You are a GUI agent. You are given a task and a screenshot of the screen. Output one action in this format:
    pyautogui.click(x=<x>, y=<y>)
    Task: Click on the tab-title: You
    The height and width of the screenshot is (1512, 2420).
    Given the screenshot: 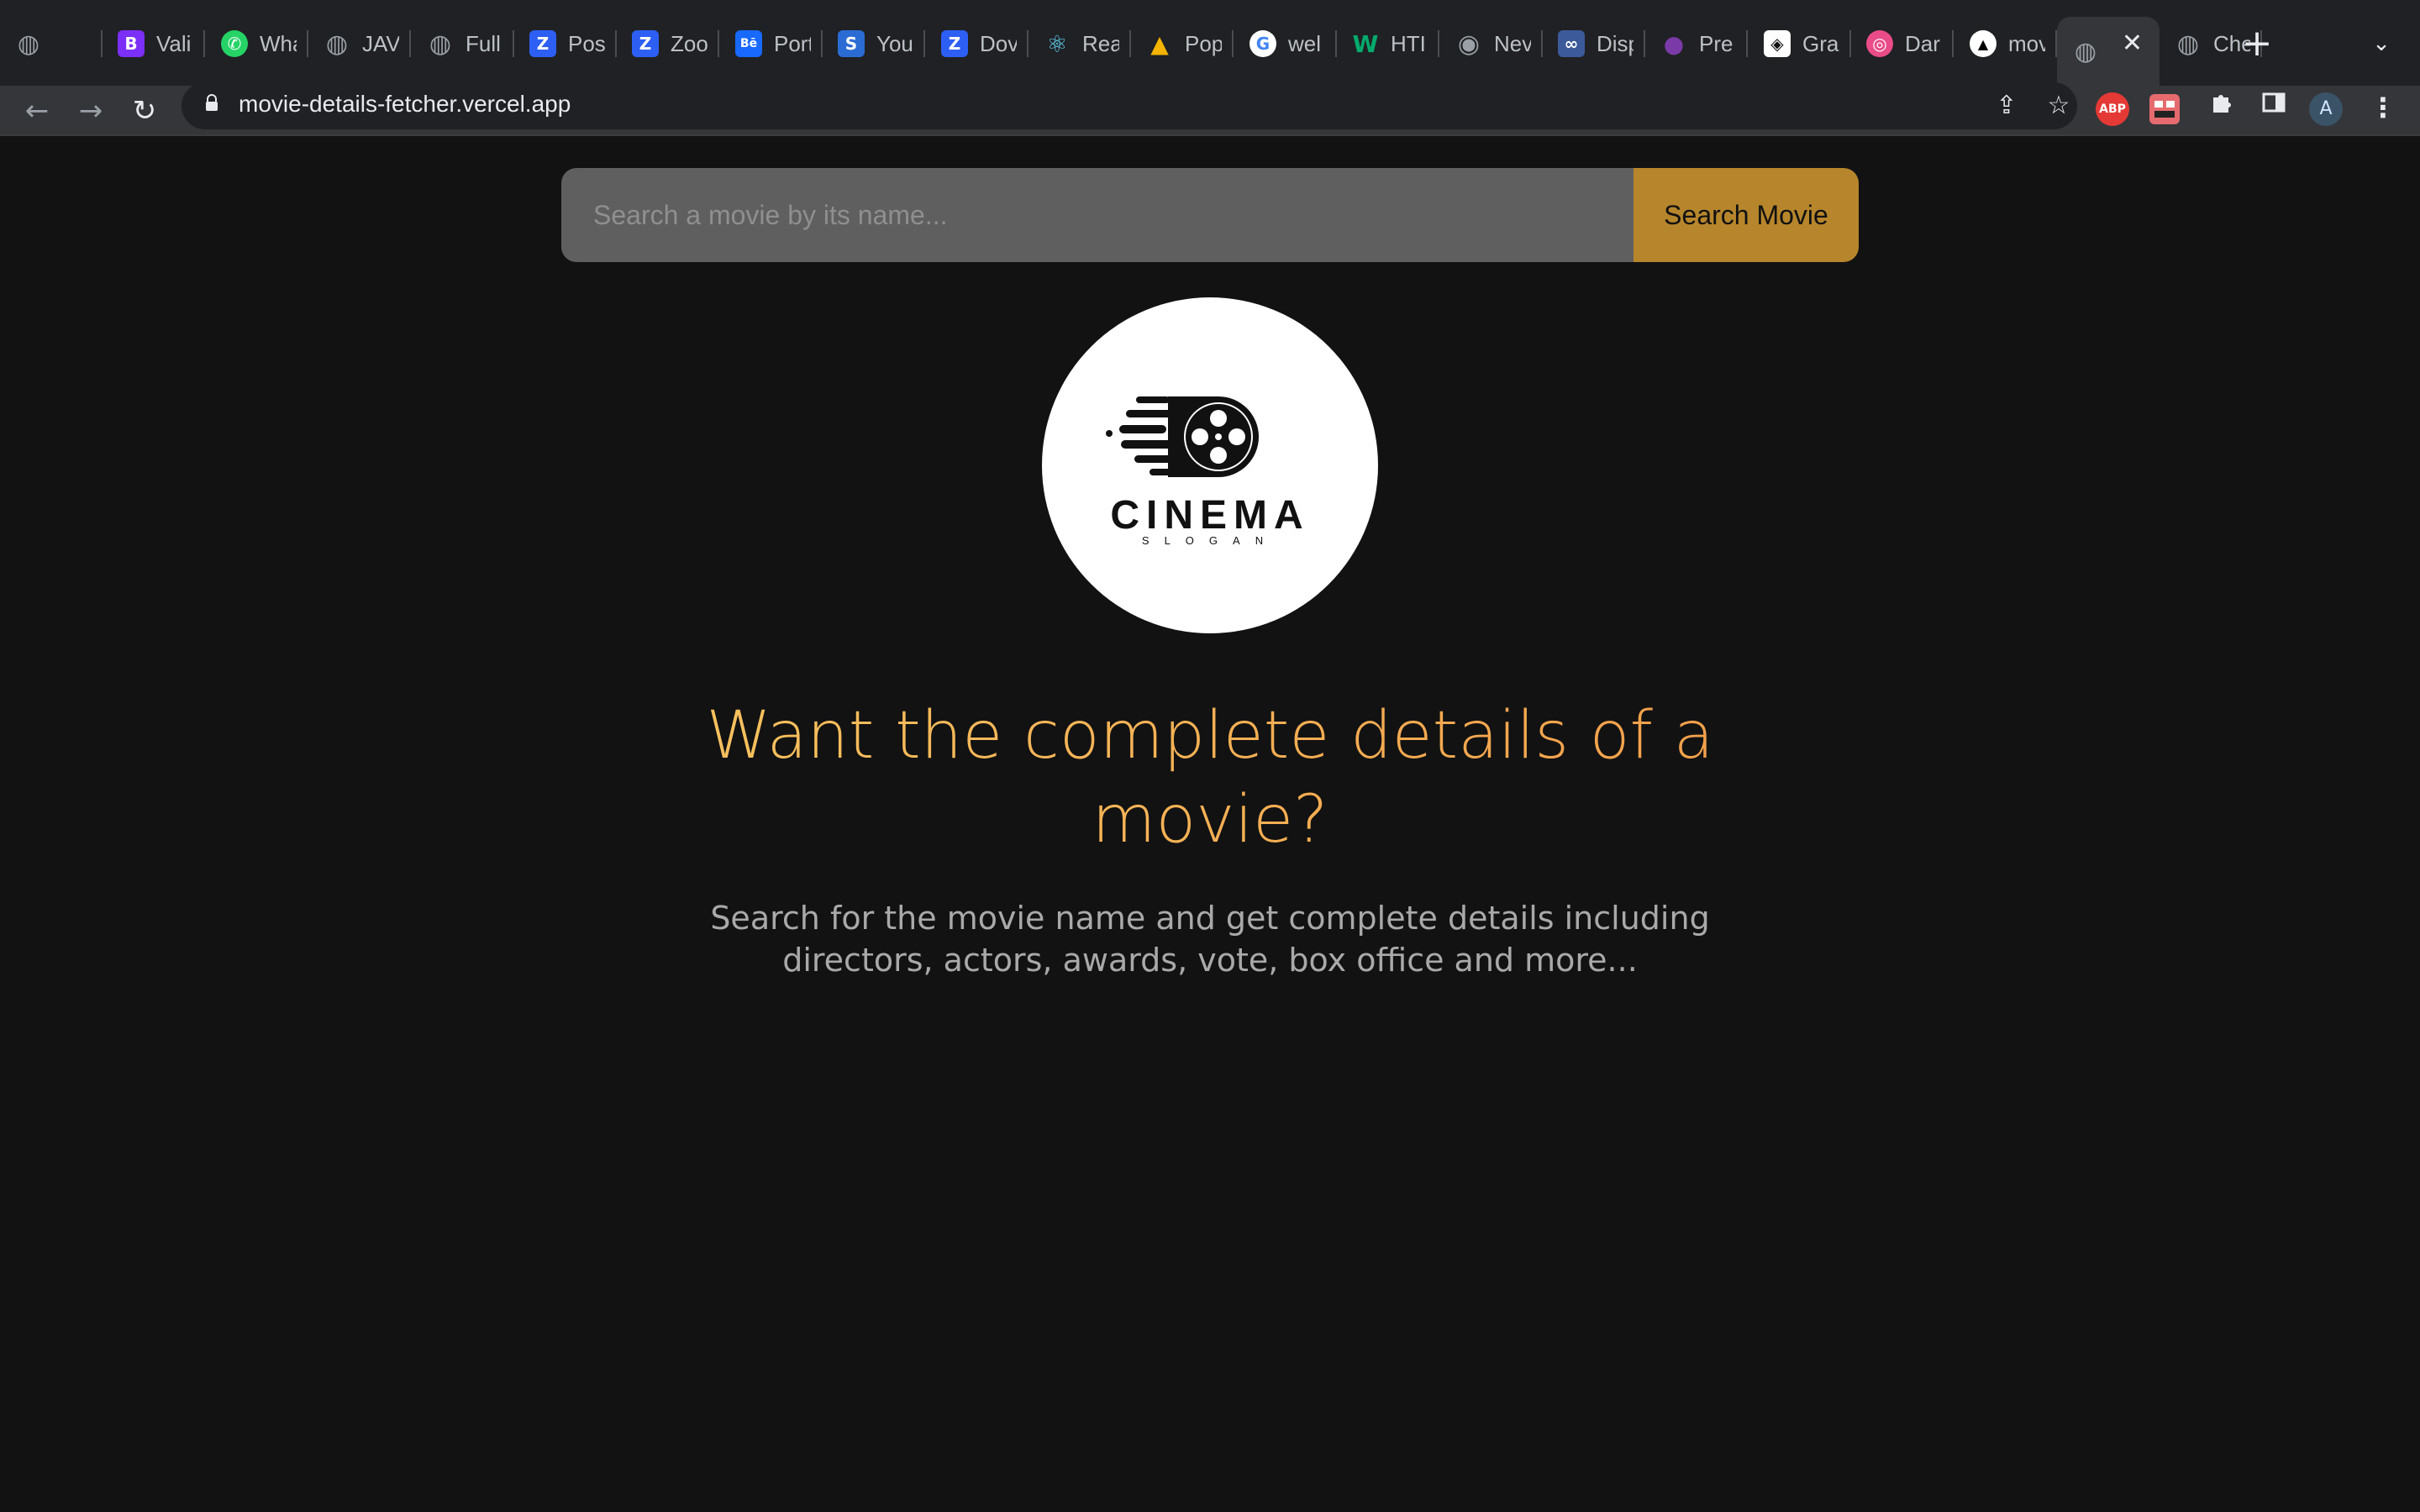 What is the action you would take?
    pyautogui.click(x=895, y=43)
    